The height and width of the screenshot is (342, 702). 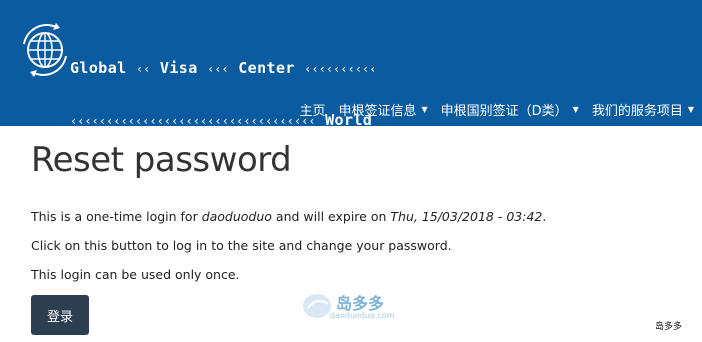 What do you see at coordinates (143, 69) in the screenshot?
I see `brand-chevrons: ‹‹` at bounding box center [143, 69].